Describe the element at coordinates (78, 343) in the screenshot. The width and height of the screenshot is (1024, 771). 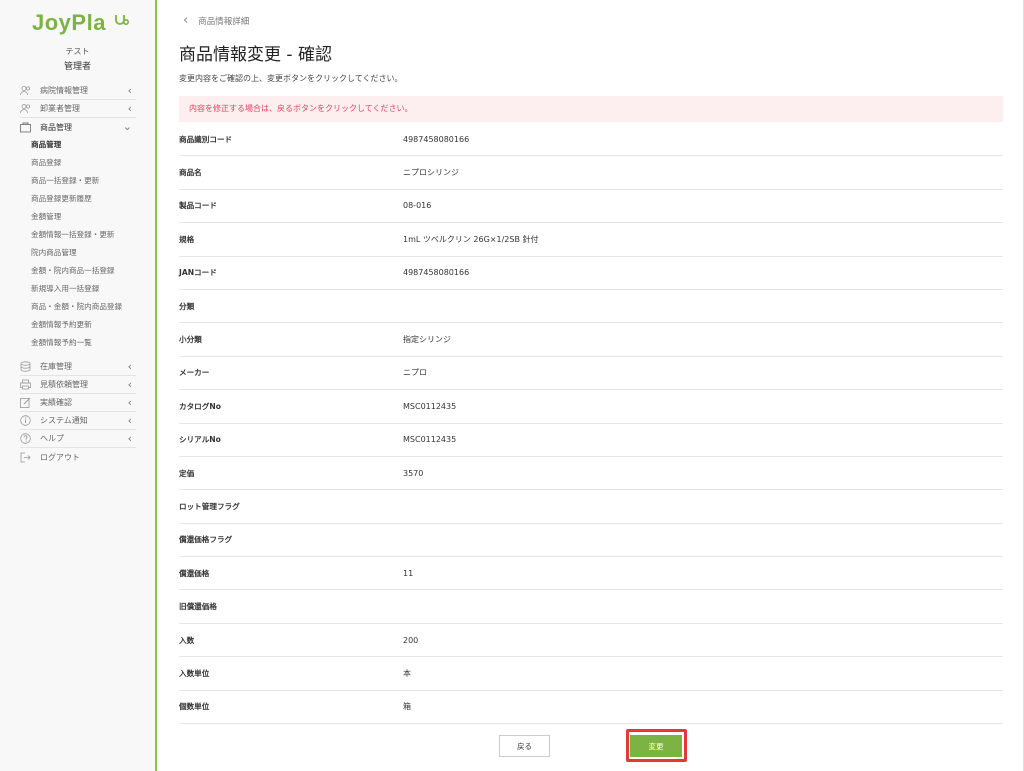
I see `submenu-item: 金額情報予約一覧` at that location.